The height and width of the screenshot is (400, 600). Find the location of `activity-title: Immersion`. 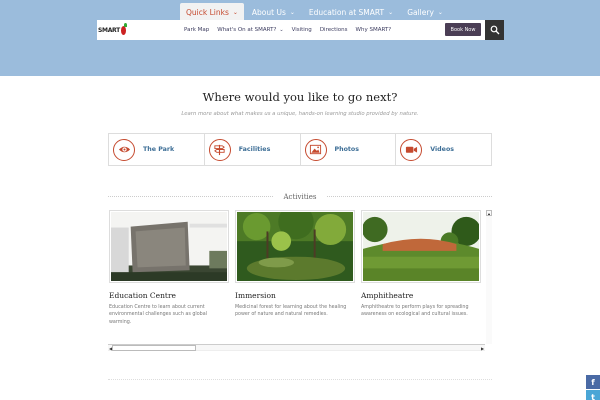

activity-title: Immersion is located at coordinates (295, 295).